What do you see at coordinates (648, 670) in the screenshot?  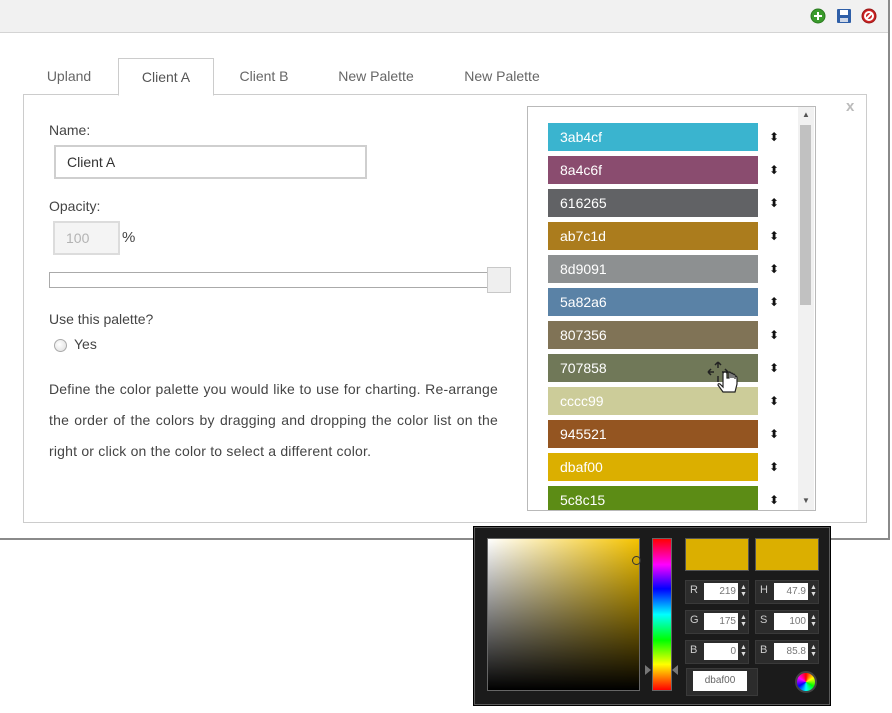 I see `hue-arrow-left-icon` at bounding box center [648, 670].